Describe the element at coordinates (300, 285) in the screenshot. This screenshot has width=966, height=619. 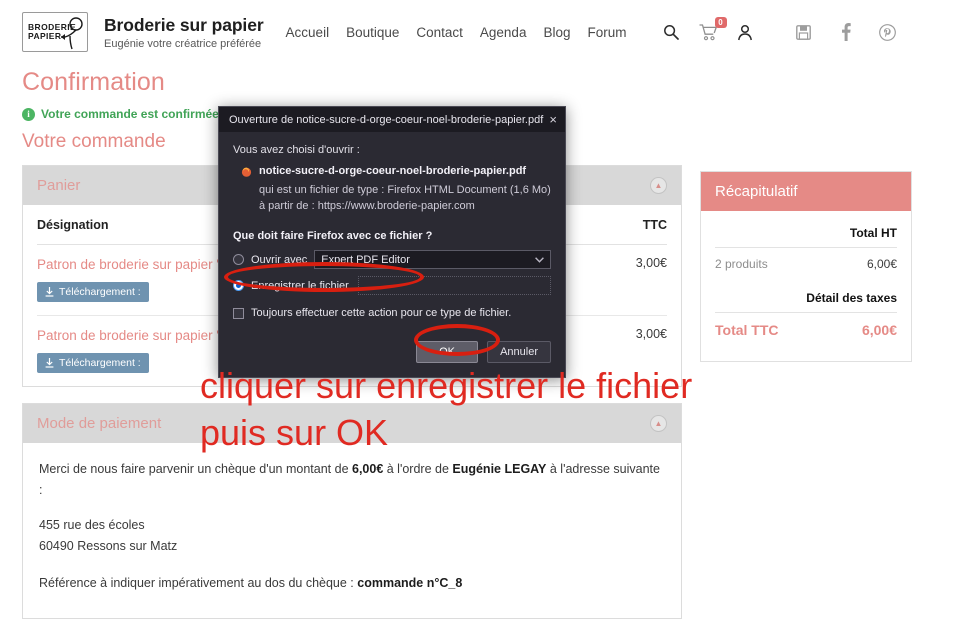
I see `option-save-file-label: Enregistrer le fichier` at that location.